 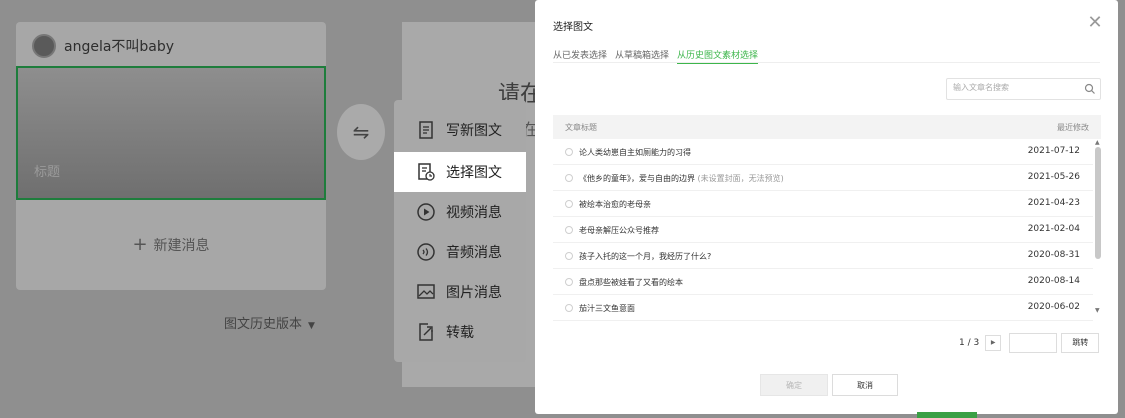 I want to click on row-title: 孩子入托的这一个月，我经历了什么?, so click(x=645, y=256).